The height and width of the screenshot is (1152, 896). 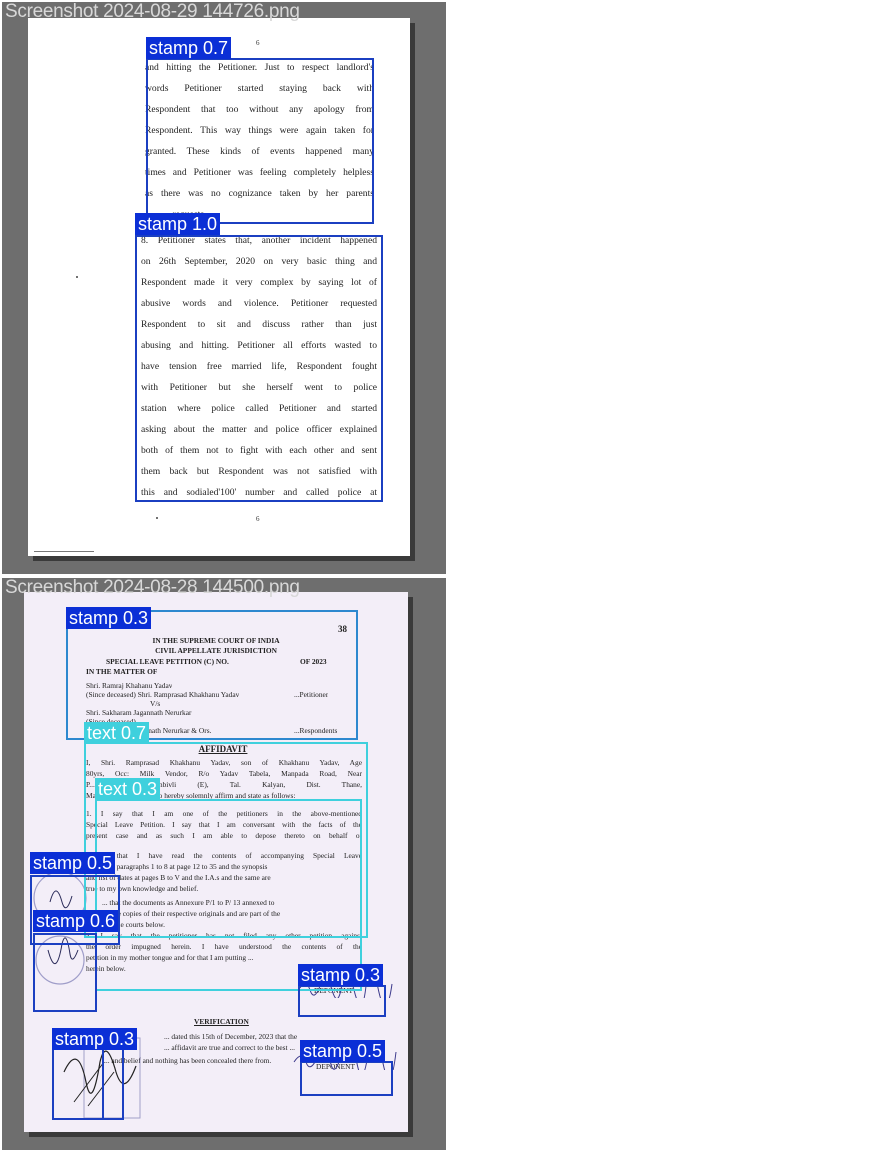 I want to click on verification-title: VERIFICATION, so click(x=221, y=1021).